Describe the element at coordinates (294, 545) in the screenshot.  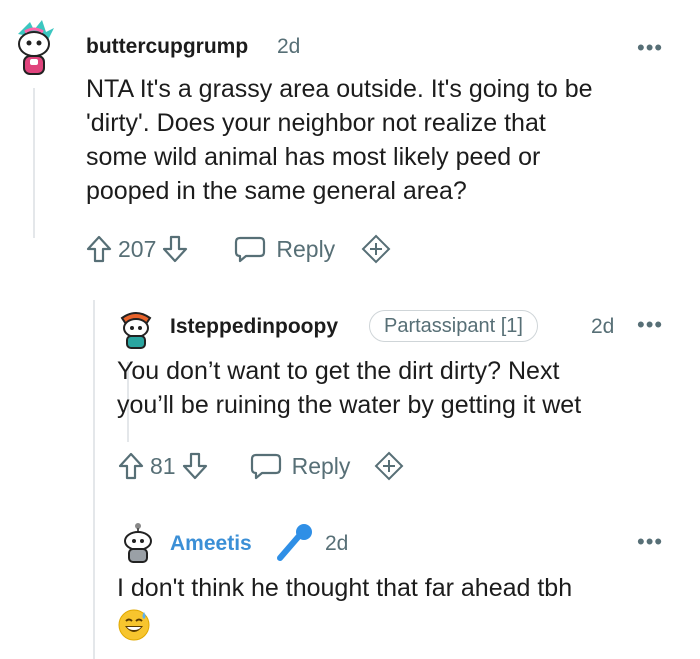
I see `microphone-icon` at that location.